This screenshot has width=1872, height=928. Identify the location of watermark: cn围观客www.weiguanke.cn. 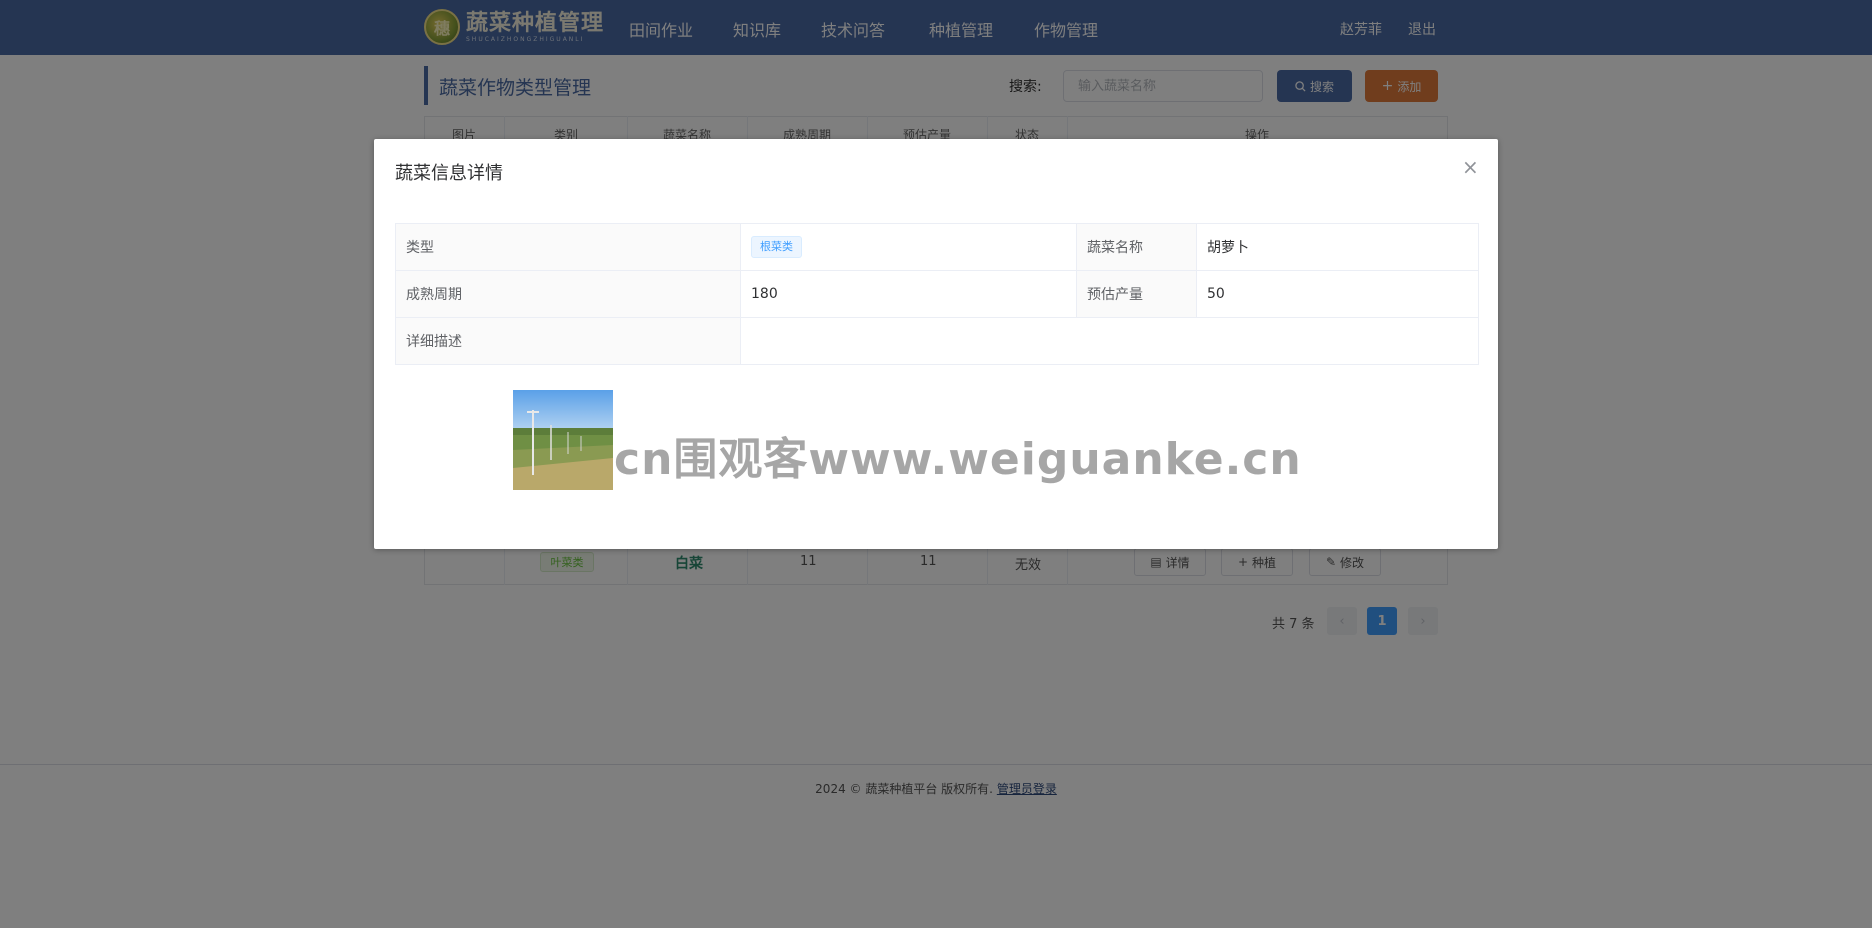
(958, 459).